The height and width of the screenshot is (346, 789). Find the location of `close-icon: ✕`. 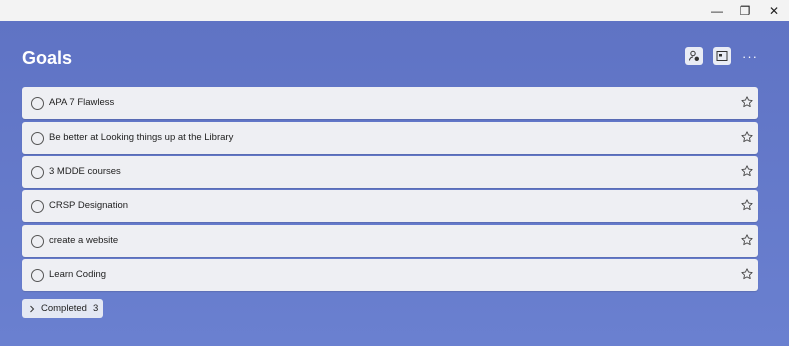

close-icon: ✕ is located at coordinates (774, 10).